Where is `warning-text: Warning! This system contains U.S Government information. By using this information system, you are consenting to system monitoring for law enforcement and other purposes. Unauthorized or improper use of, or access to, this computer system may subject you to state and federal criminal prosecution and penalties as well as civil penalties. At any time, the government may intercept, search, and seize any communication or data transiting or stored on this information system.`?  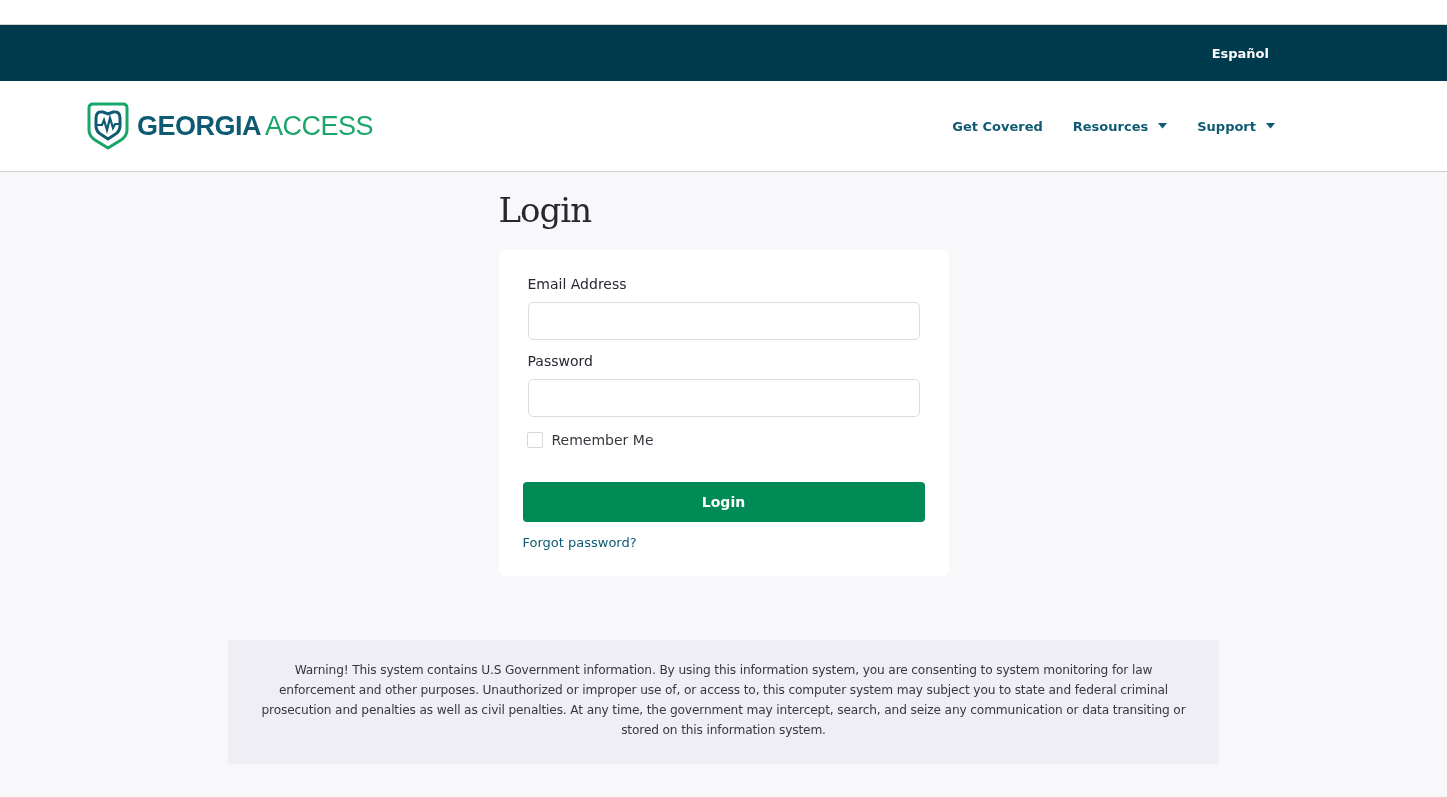
warning-text: Warning! This system contains U.S Government information. By using this information system, you are consenting to system monitoring for law enforcement and other purposes. Unauthorized or improper use of, or access to, this computer system may subject you to state and federal criminal prosecution and penalties as well as civil penalties. At any time, the government may intercept, search, and seize any communication or data transiting or stored on this information system. is located at coordinates (723, 700).